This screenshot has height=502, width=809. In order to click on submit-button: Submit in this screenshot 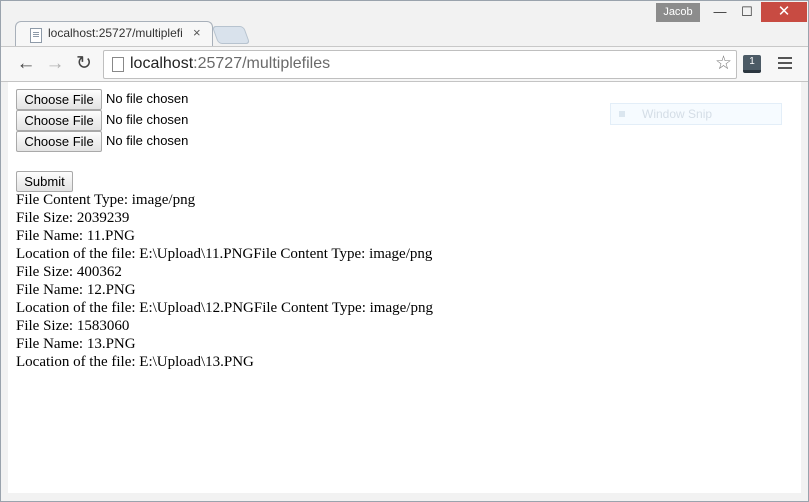, I will do `click(44, 181)`.